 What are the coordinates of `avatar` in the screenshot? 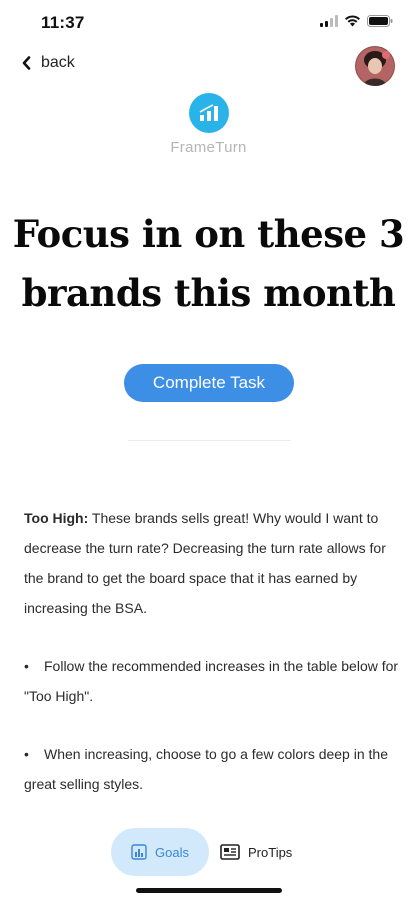 It's located at (375, 66).